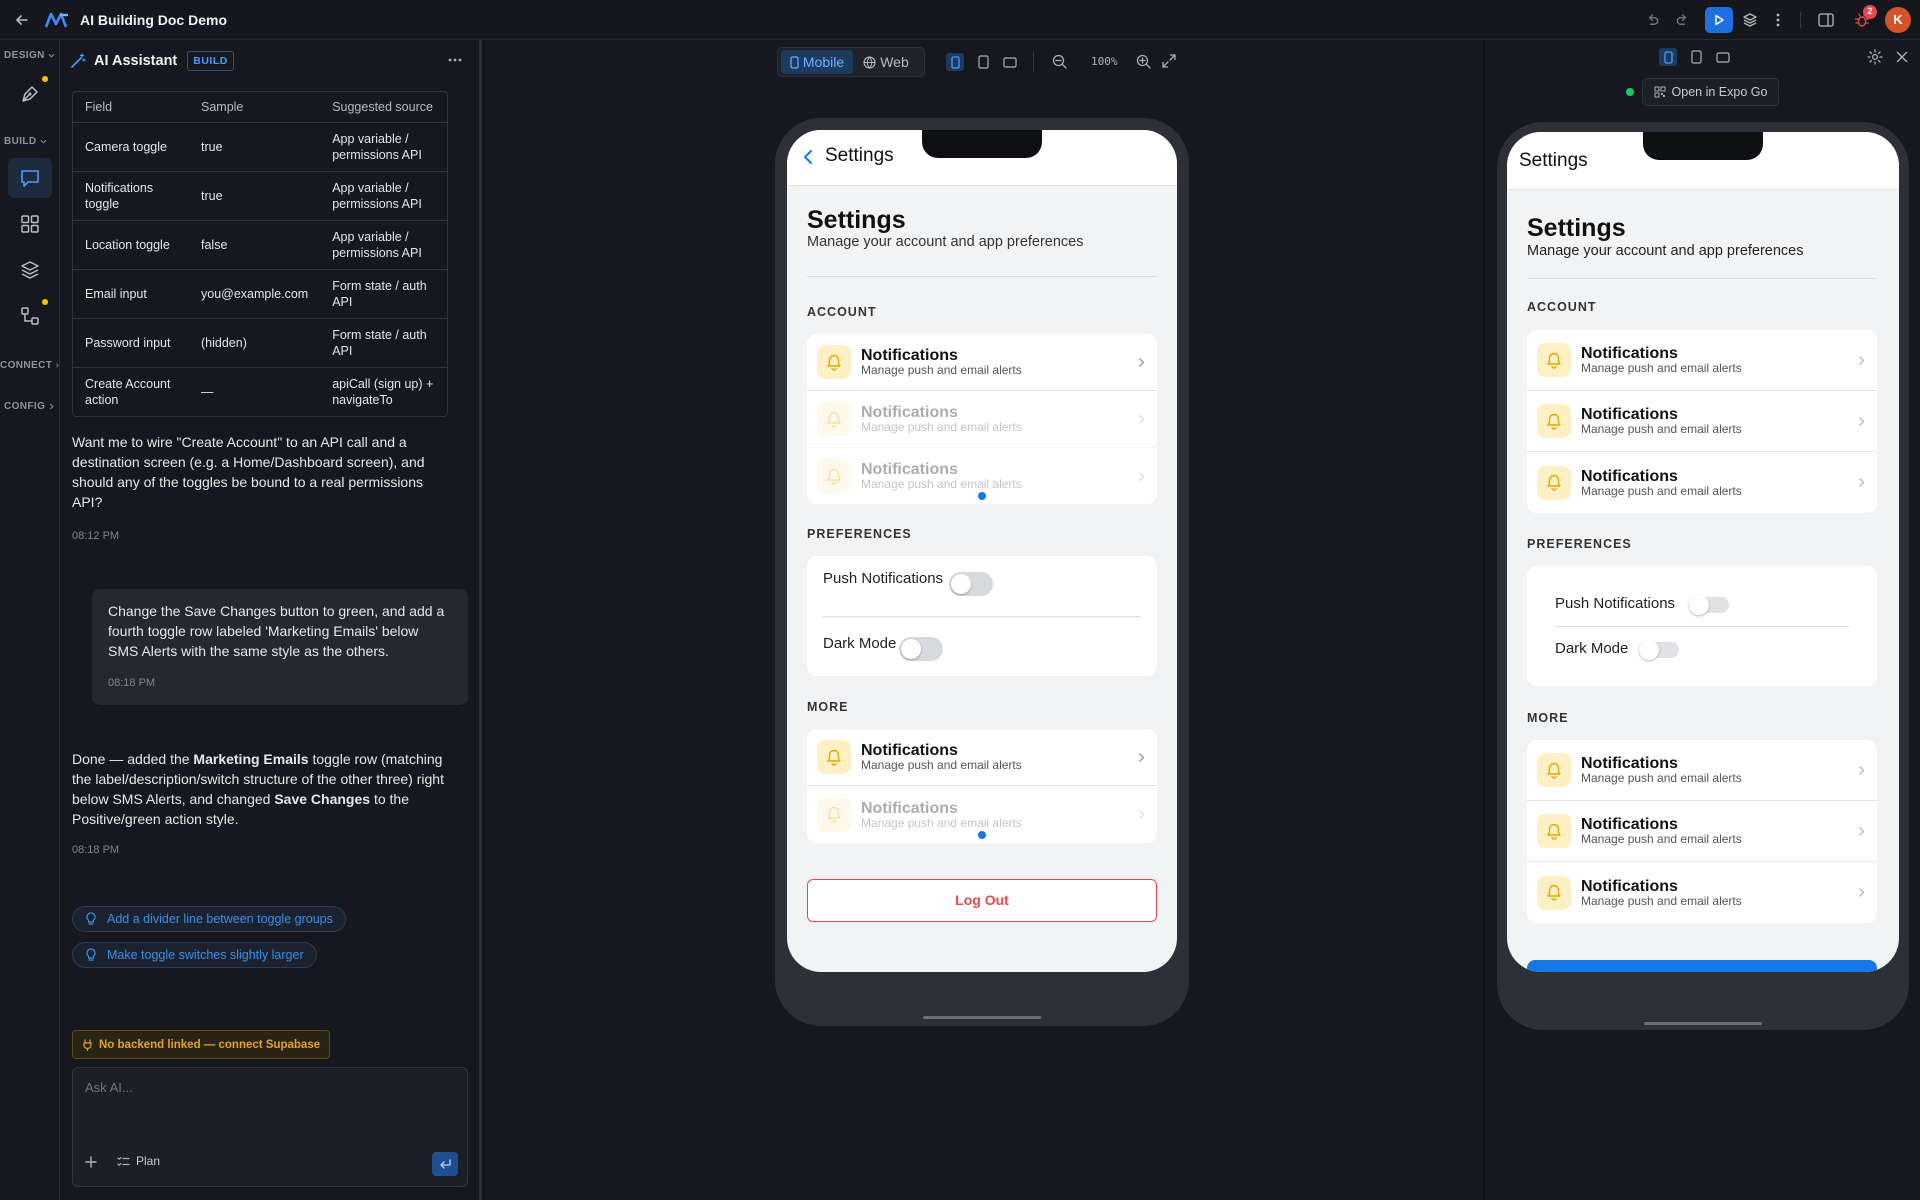  I want to click on globe-icon, so click(869, 62).